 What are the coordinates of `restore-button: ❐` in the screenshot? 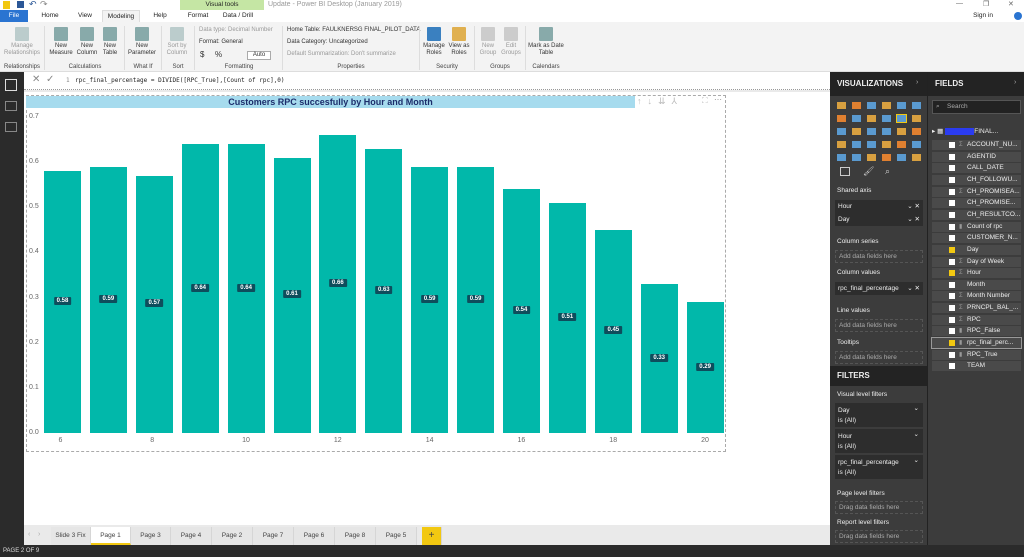 It's located at (986, 4).